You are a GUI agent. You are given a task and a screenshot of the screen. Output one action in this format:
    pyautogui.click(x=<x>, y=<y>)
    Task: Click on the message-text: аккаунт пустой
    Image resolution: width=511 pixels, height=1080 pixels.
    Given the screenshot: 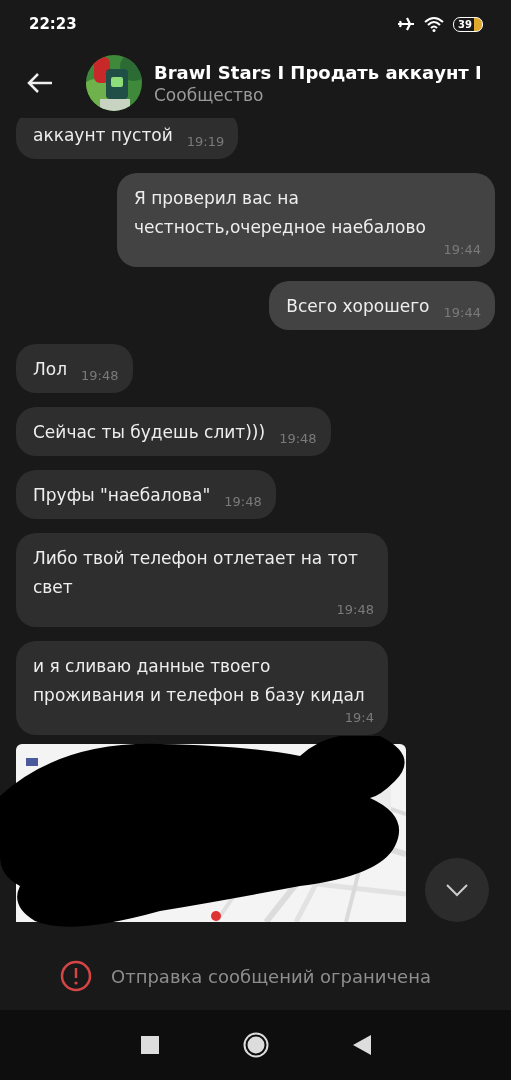 What is the action you would take?
    pyautogui.click(x=103, y=135)
    